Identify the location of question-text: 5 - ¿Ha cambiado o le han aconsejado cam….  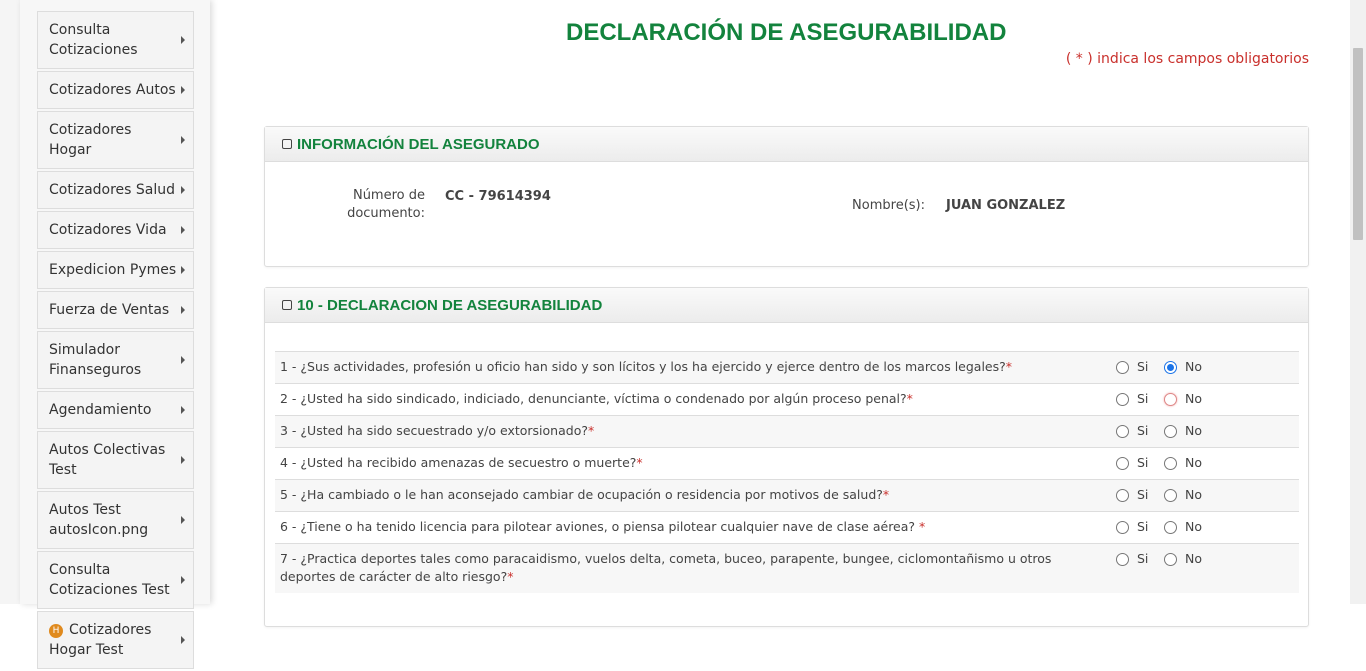
(693, 495).